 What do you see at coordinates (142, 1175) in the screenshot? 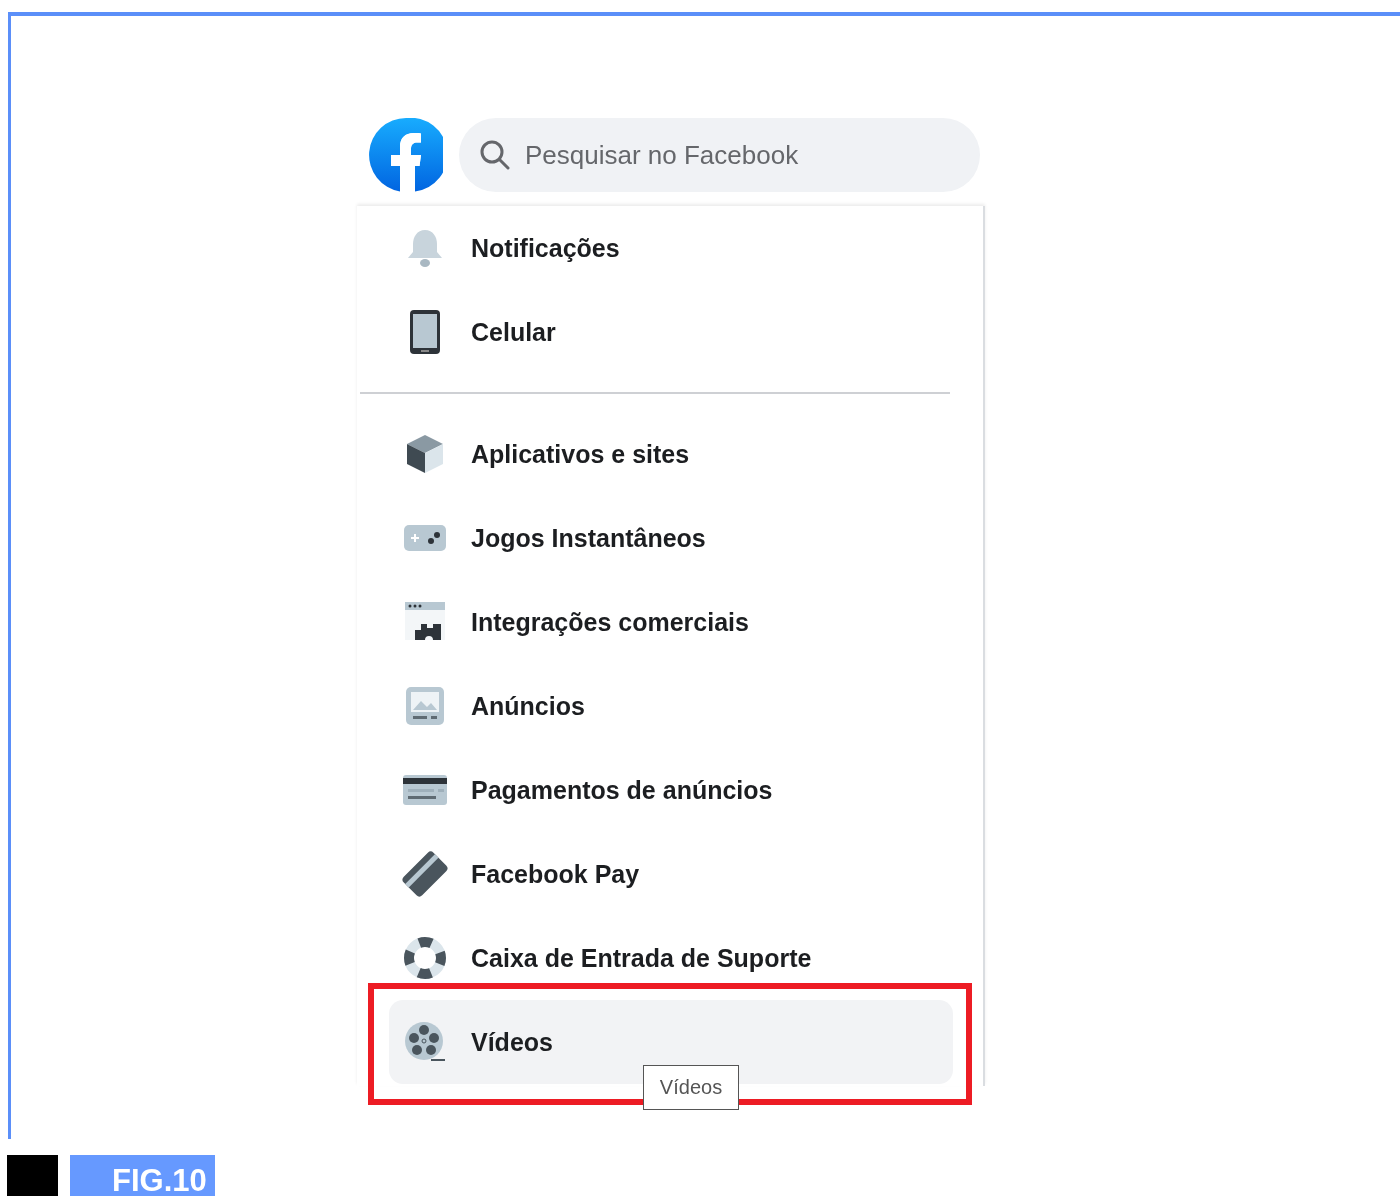
I see `figure-label: FIG.10` at bounding box center [142, 1175].